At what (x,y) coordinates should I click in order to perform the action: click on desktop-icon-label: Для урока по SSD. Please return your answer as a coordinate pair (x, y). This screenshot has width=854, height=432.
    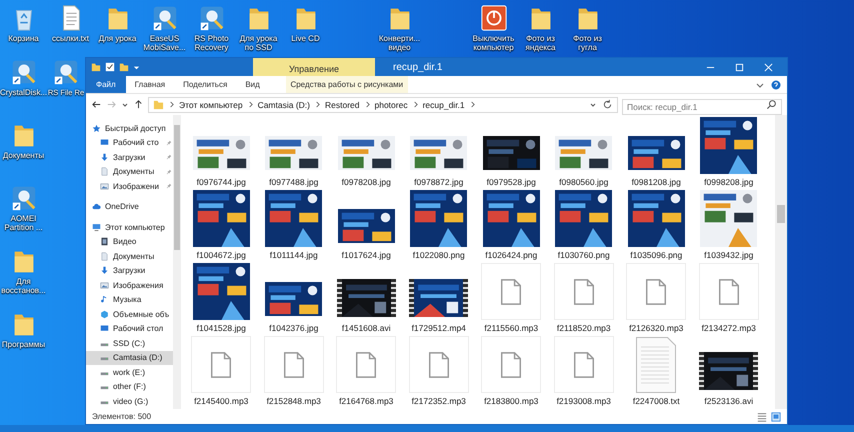
    Looking at the image, I should click on (258, 43).